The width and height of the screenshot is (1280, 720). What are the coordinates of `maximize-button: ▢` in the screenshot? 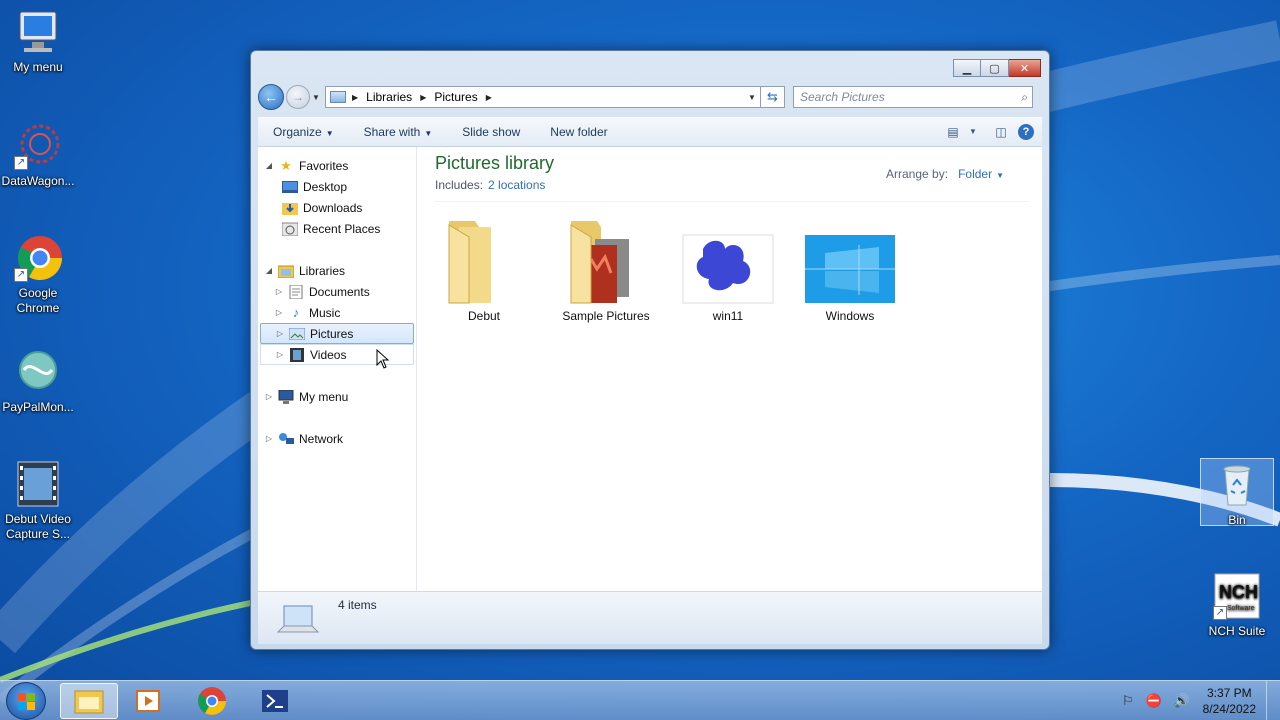 It's located at (995, 68).